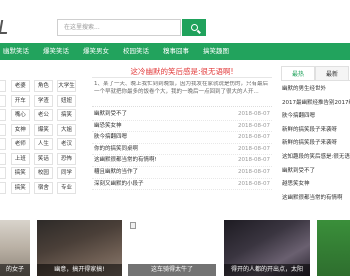 Image resolution: width=350 pixels, height=280 pixels. I want to click on thumbnail-caption: 幽意，搞开得家搞!, so click(79, 270).